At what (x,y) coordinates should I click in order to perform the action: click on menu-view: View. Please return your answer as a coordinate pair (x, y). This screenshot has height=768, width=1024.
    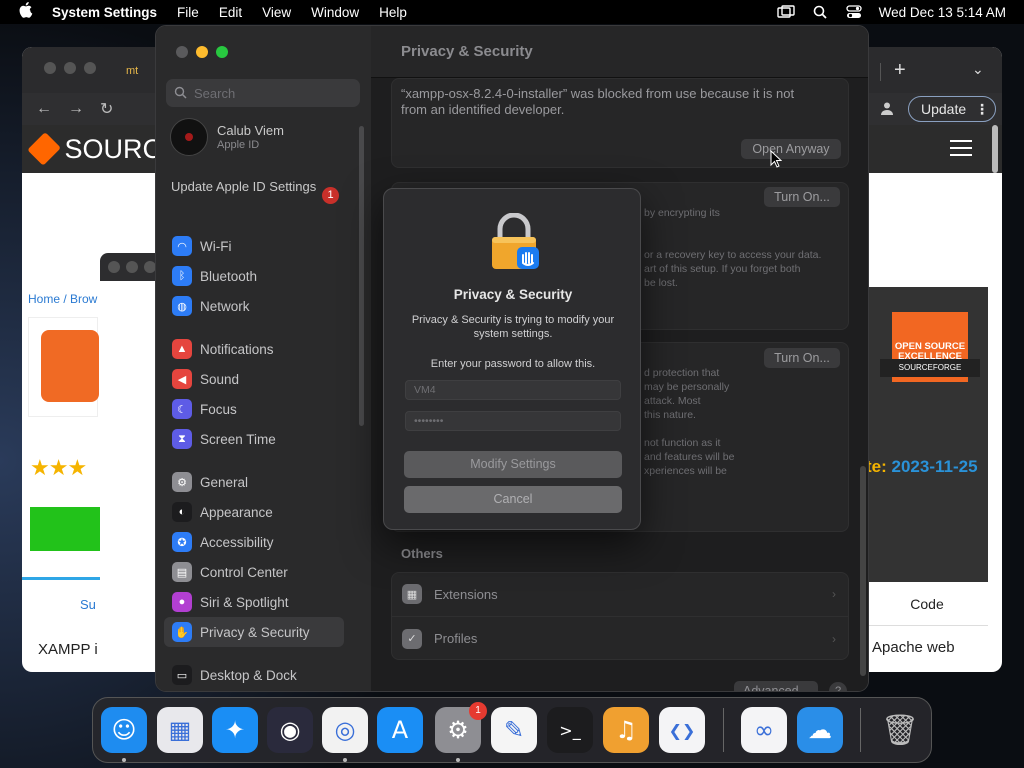
    Looking at the image, I should click on (276, 12).